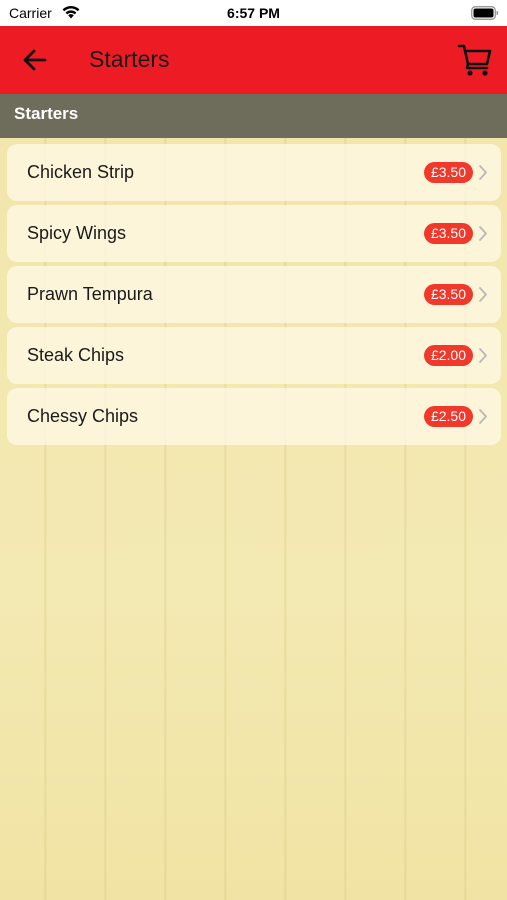 This screenshot has width=507, height=900. Describe the element at coordinates (448, 355) in the screenshot. I see `price-badge: £2.00` at that location.